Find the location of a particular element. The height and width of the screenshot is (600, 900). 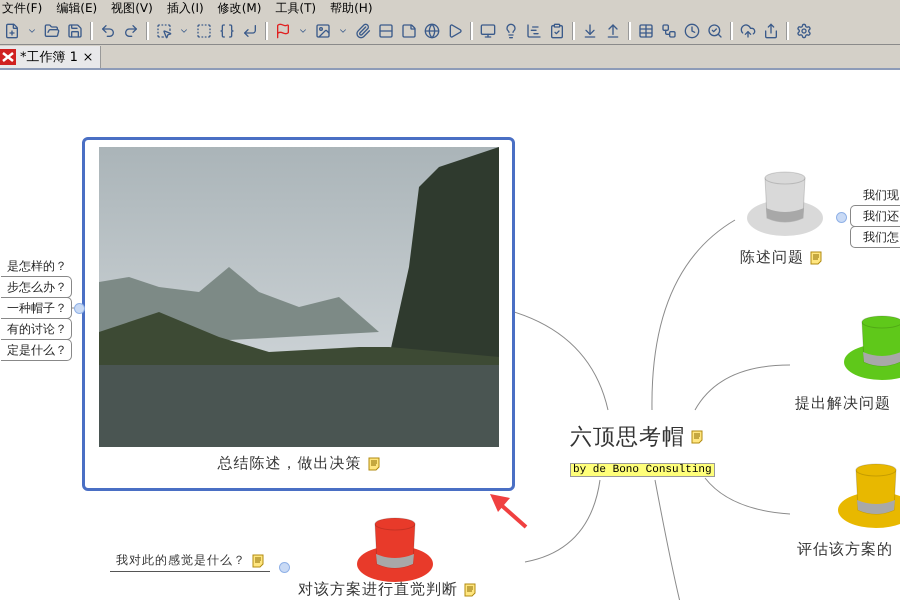

menu-item: 文件(F) is located at coordinates (22, 8).